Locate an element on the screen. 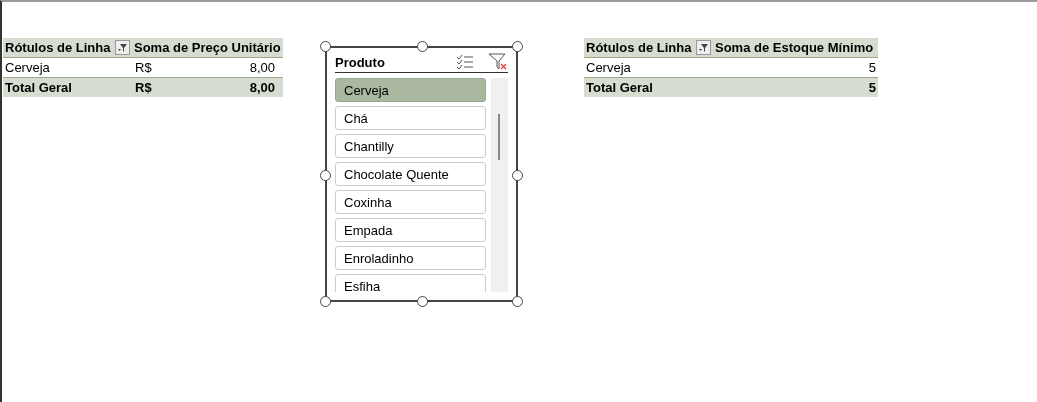 The image size is (1037, 402). slicer-item: Chocolate Quente is located at coordinates (411, 174).